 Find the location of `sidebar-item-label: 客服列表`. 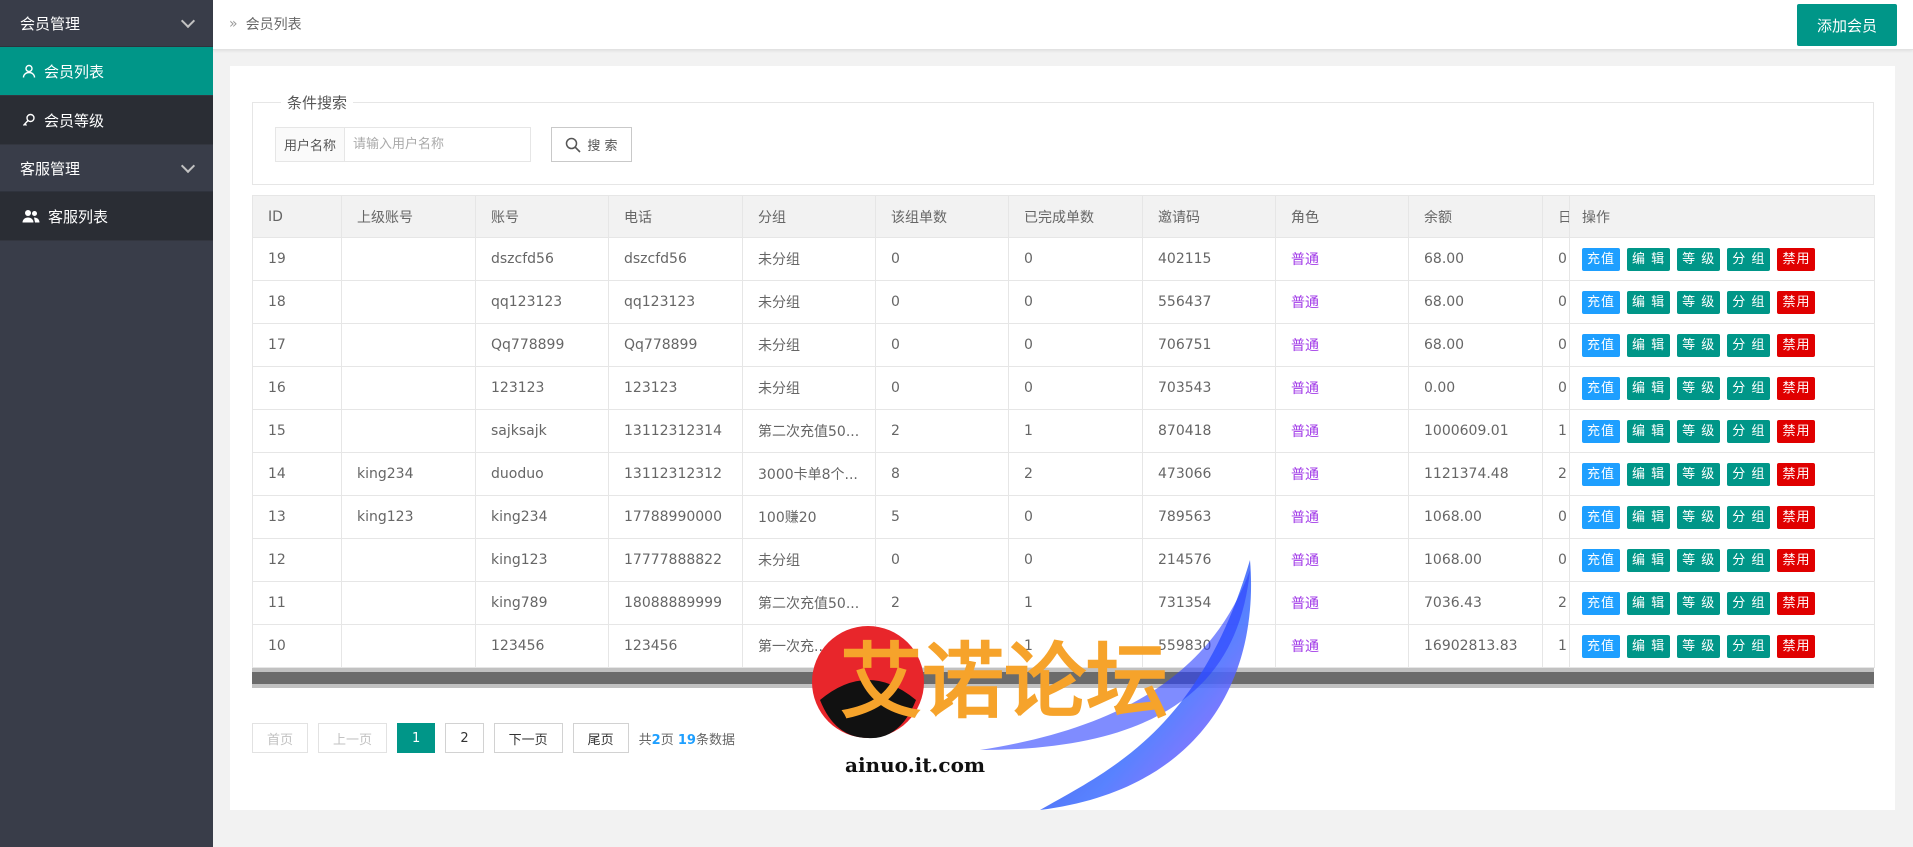

sidebar-item-label: 客服列表 is located at coordinates (78, 216).